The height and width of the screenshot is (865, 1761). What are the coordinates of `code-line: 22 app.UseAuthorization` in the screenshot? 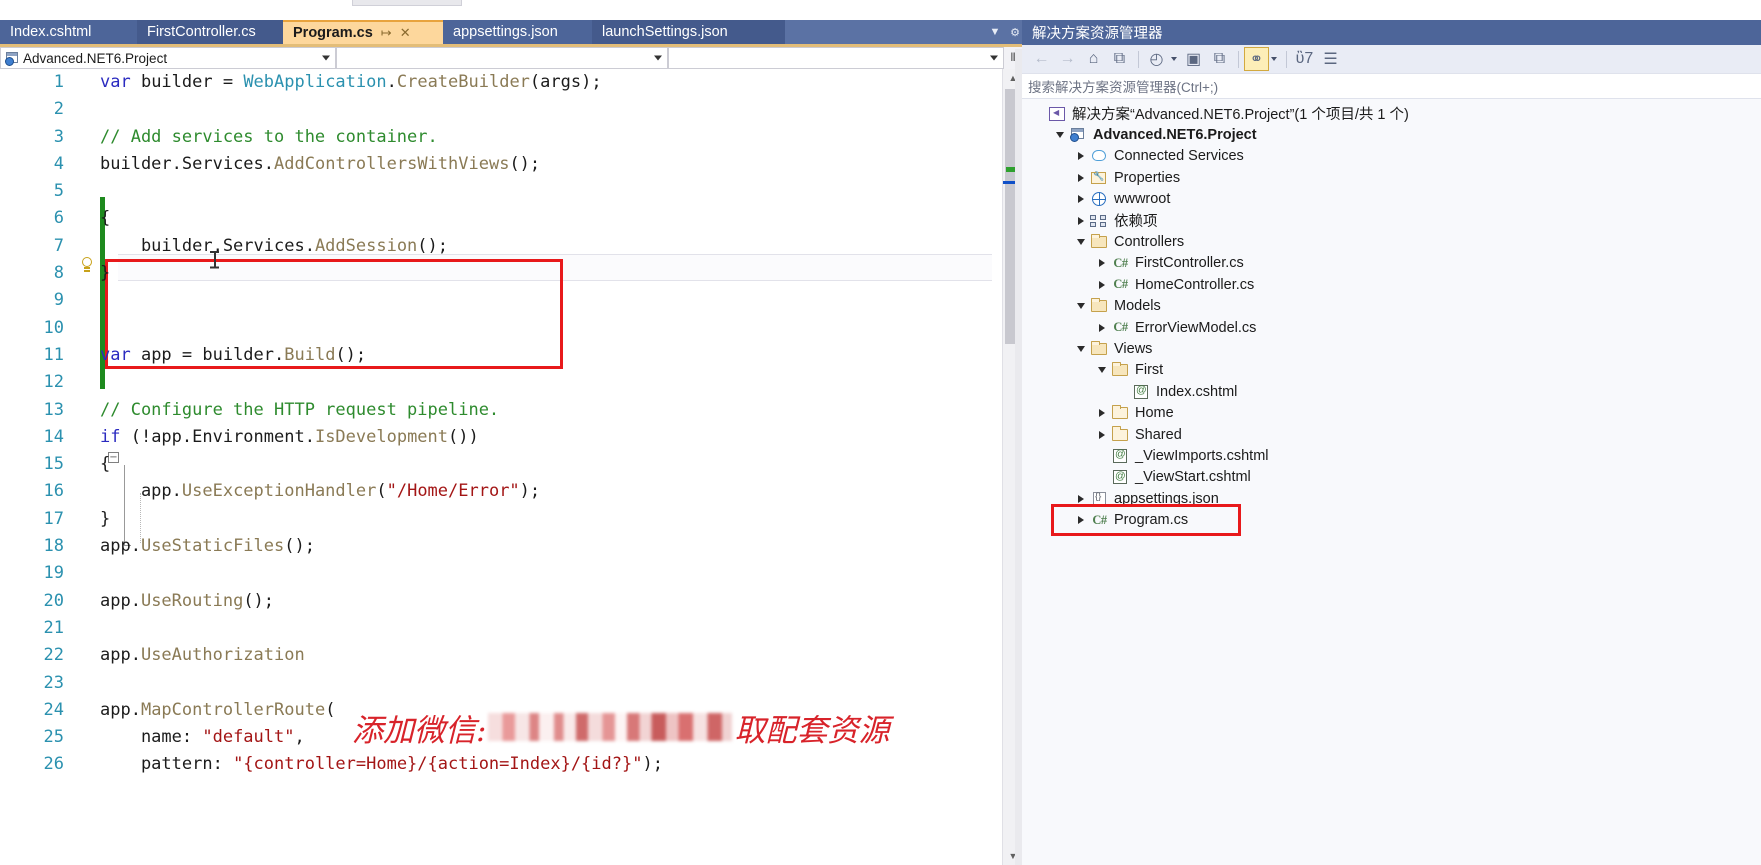 It's located at (331, 655).